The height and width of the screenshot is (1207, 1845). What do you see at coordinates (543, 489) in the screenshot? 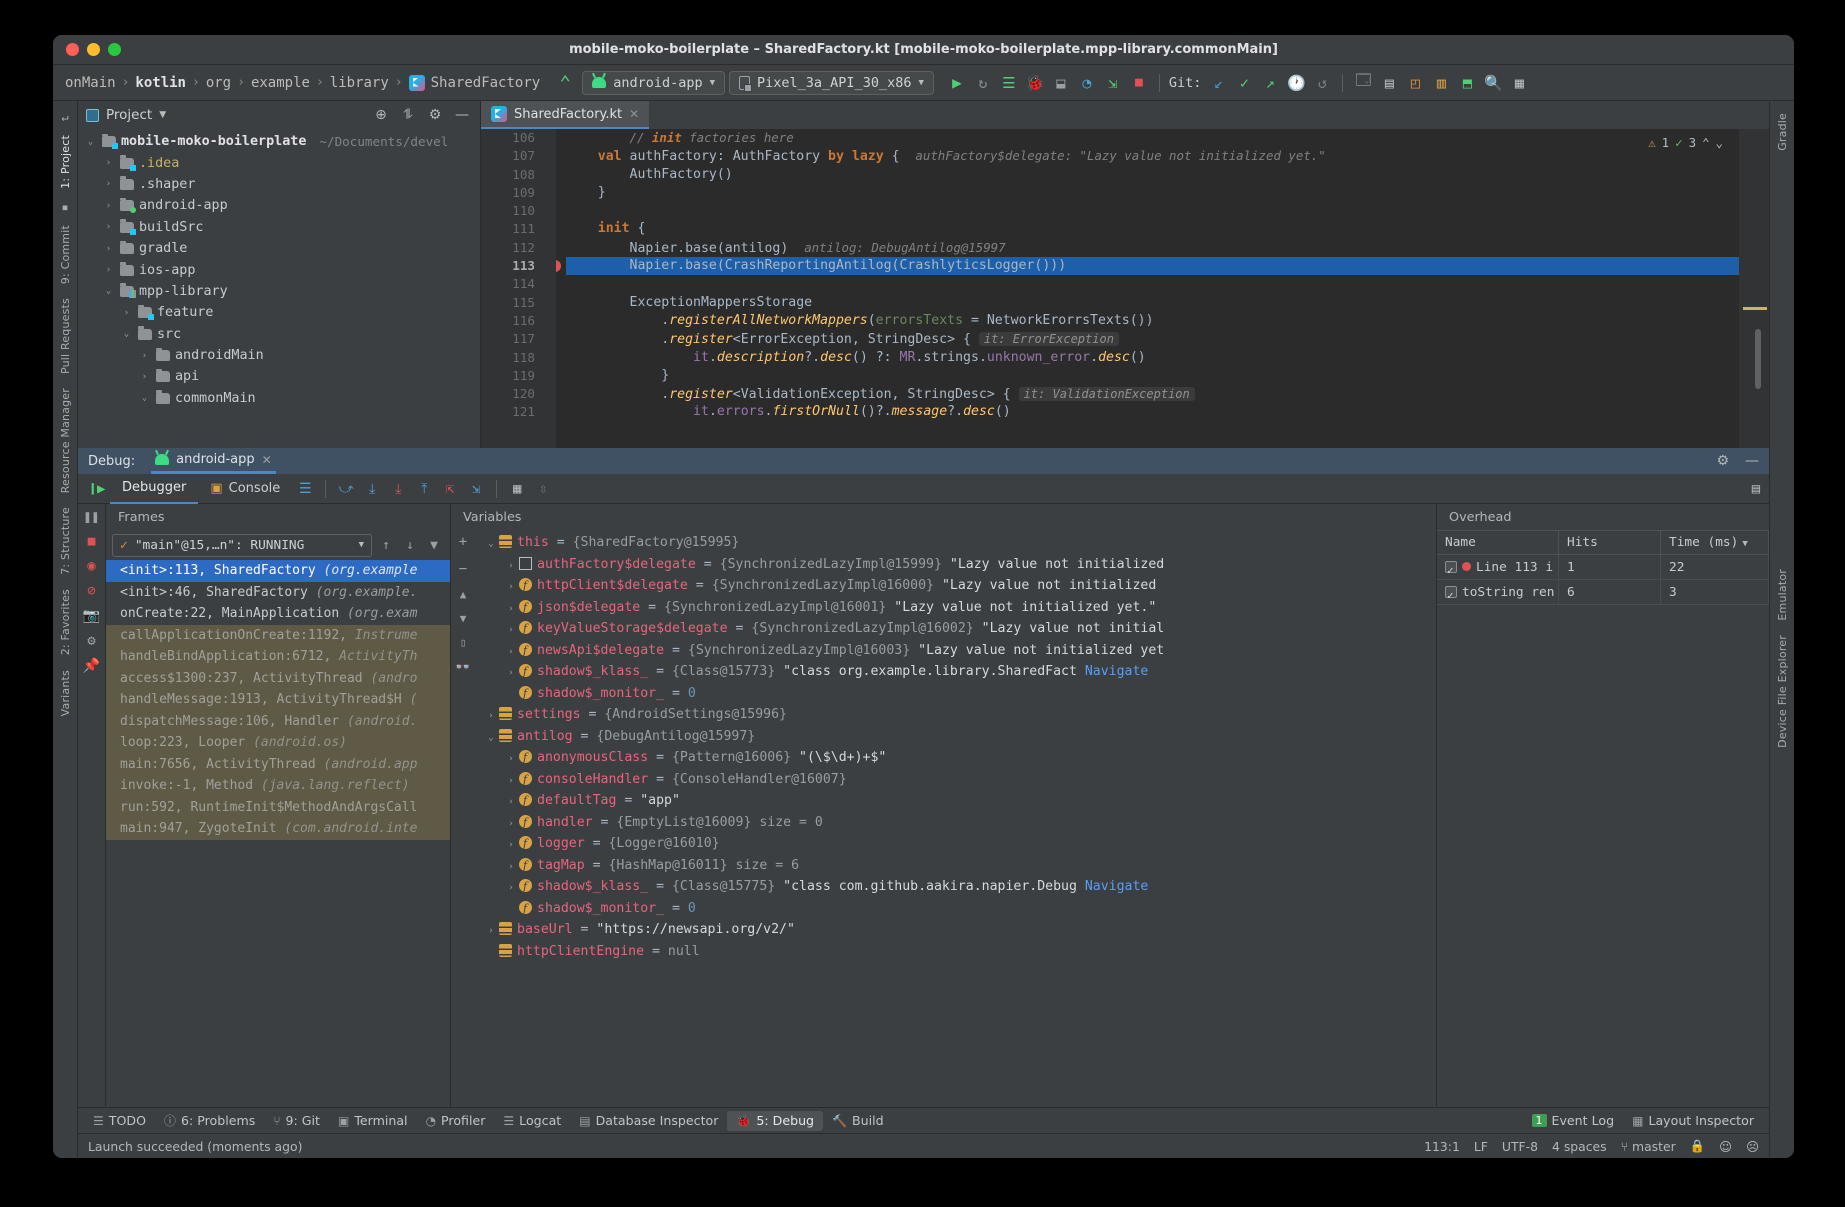
I see `sort-values-icon: ⇳` at bounding box center [543, 489].